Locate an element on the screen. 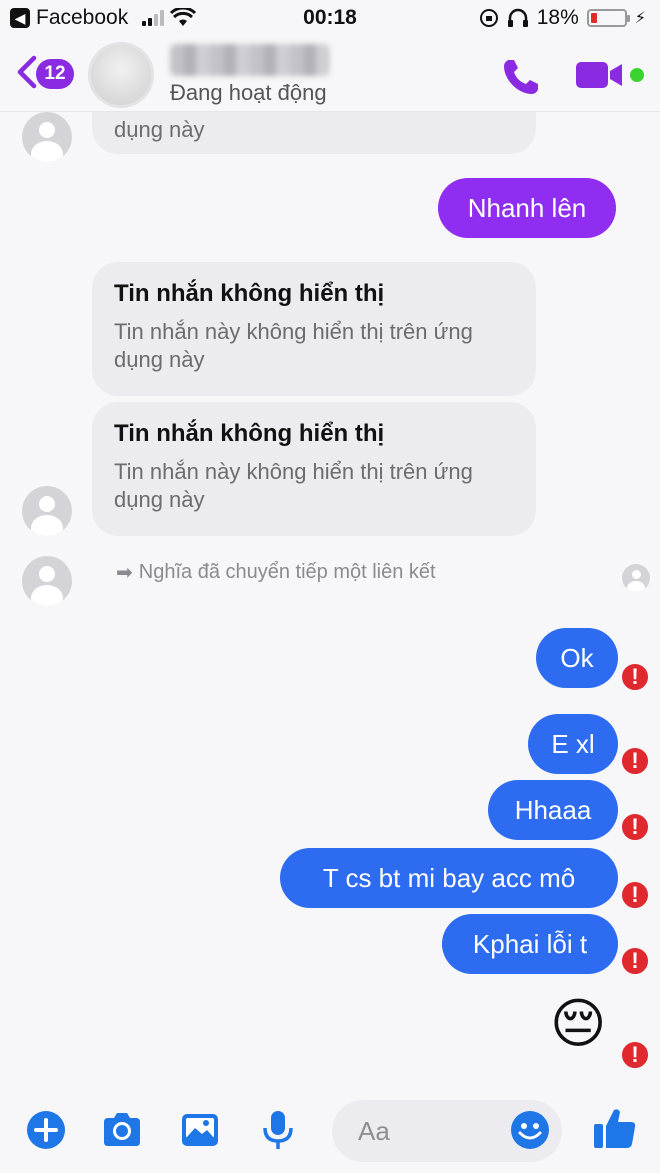 The image size is (660, 1173). plus-icon is located at coordinates (46, 1130).